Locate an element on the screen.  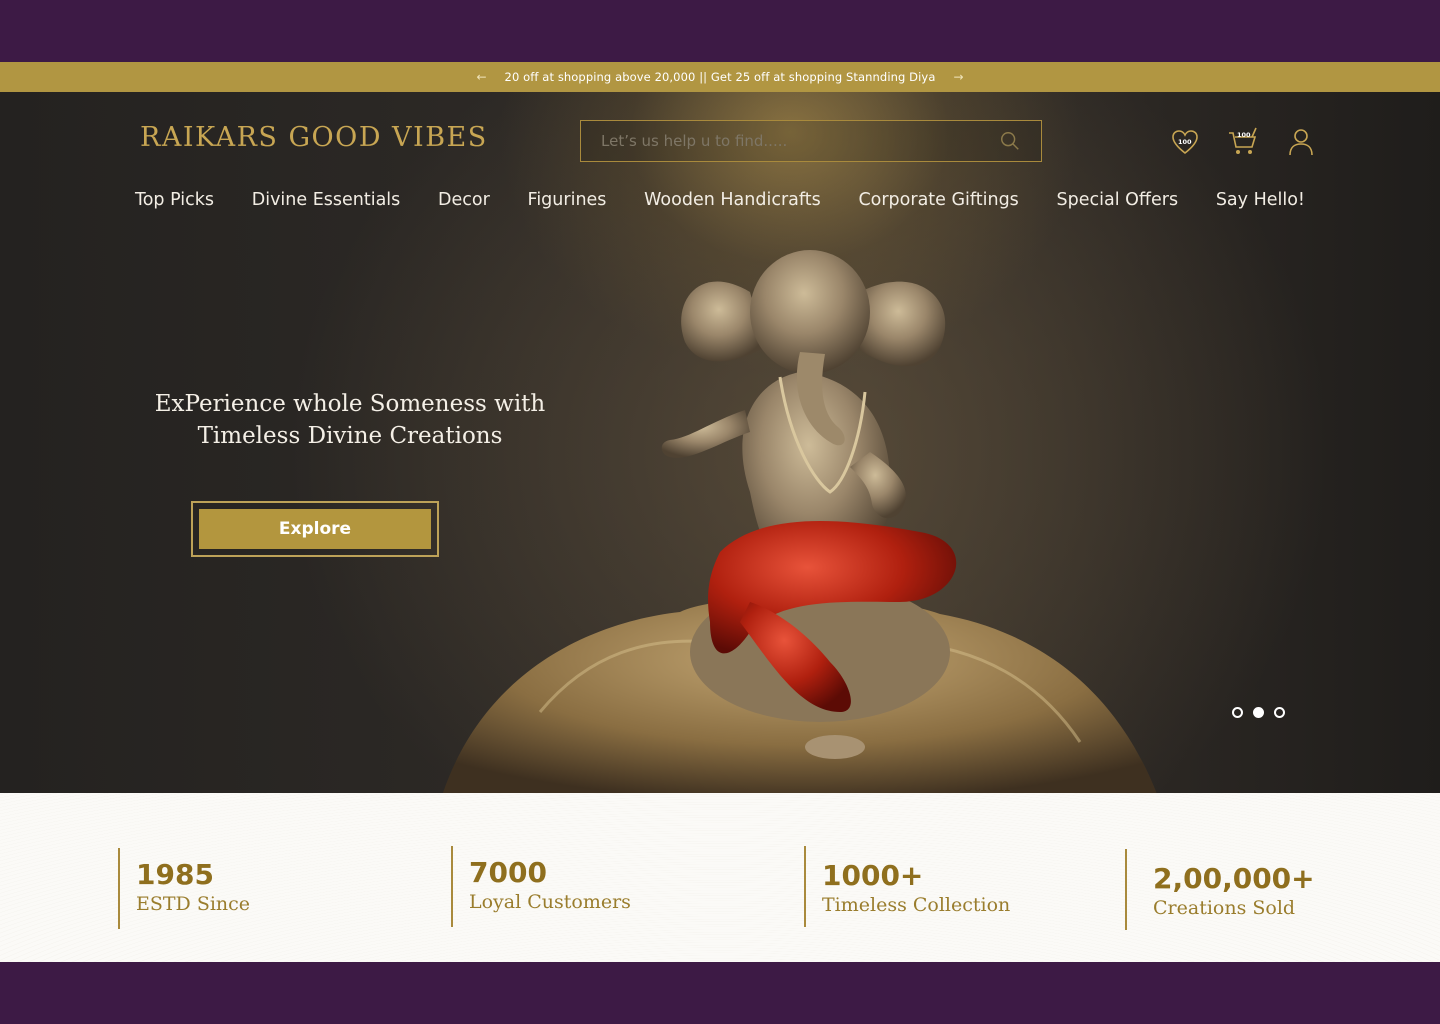
stat-item: 1985 ESTD Since is located at coordinates (184, 888).